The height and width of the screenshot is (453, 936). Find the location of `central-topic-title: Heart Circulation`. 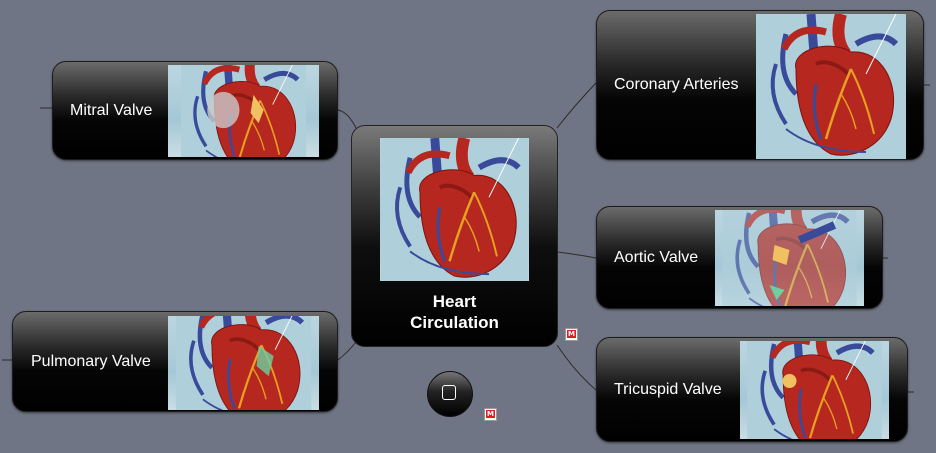

central-topic-title: Heart Circulation is located at coordinates (454, 312).